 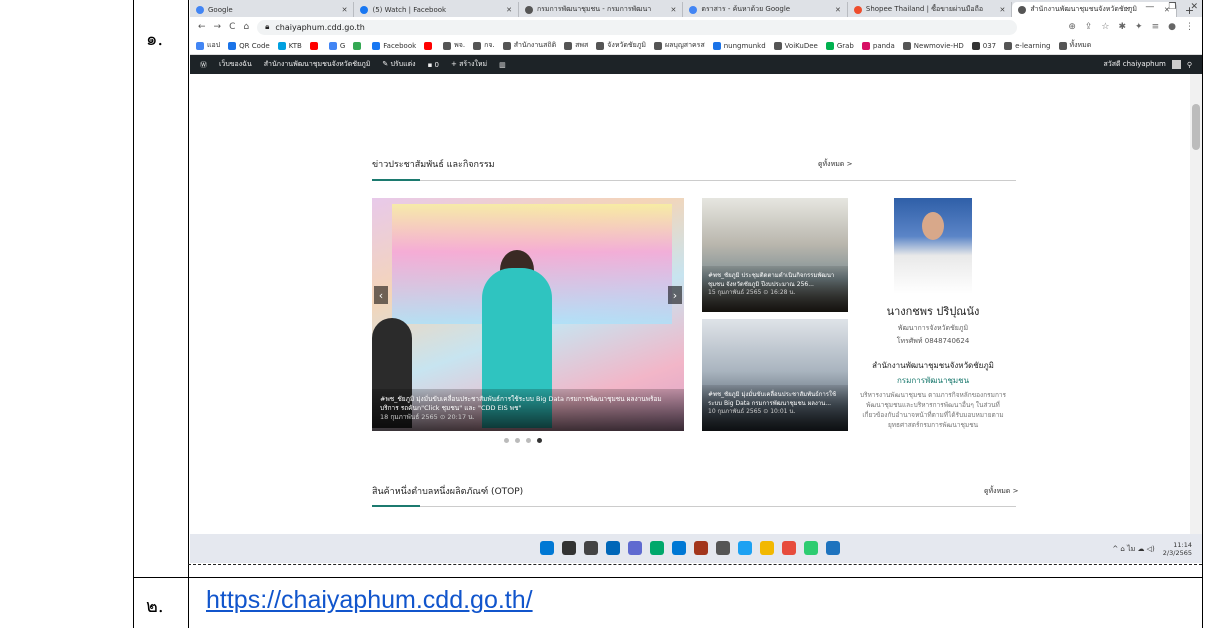 I want to click on bookmark-item: พจ., so click(x=454, y=45).